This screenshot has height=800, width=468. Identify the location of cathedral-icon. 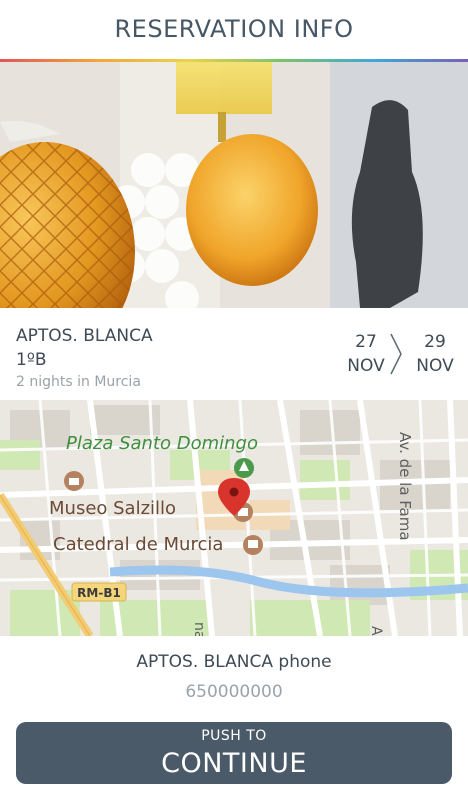
(253, 545).